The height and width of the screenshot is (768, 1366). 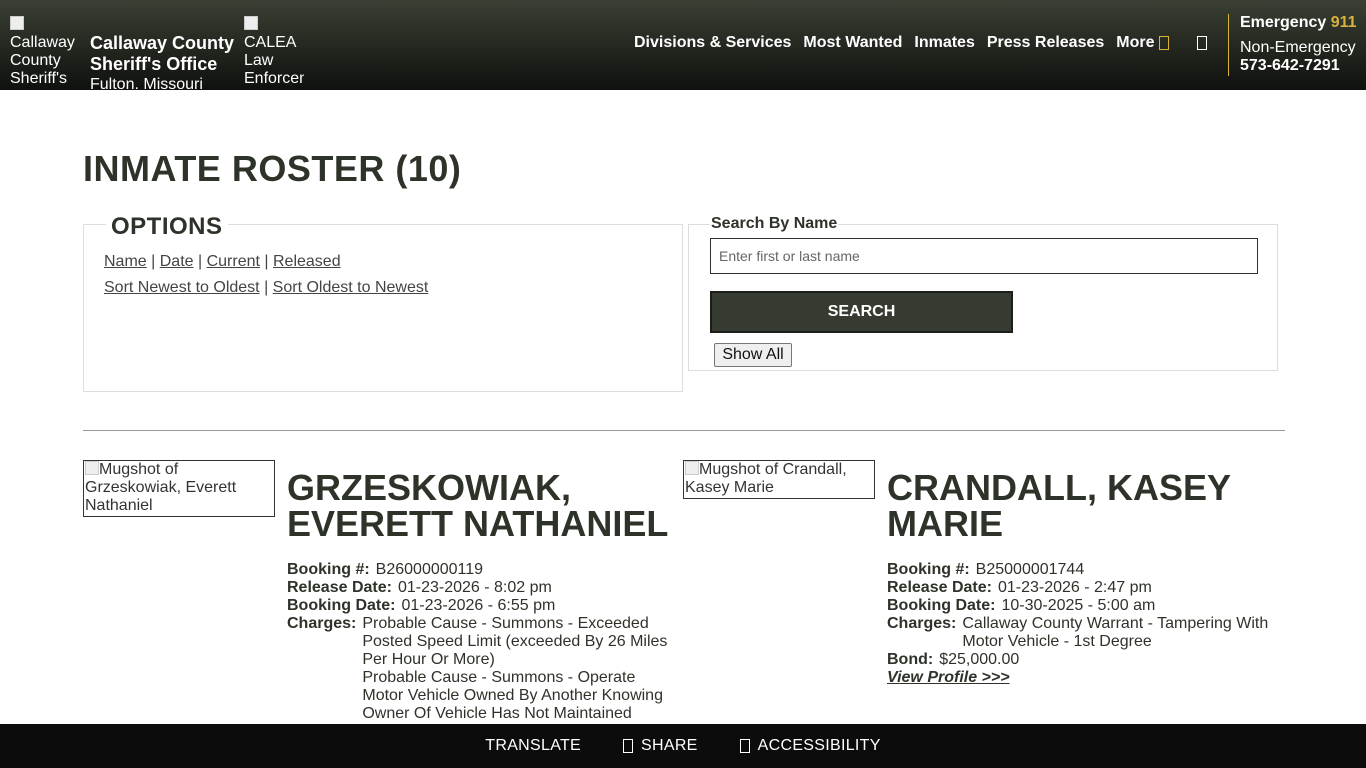 I want to click on emergency-number: 911, so click(x=1343, y=22).